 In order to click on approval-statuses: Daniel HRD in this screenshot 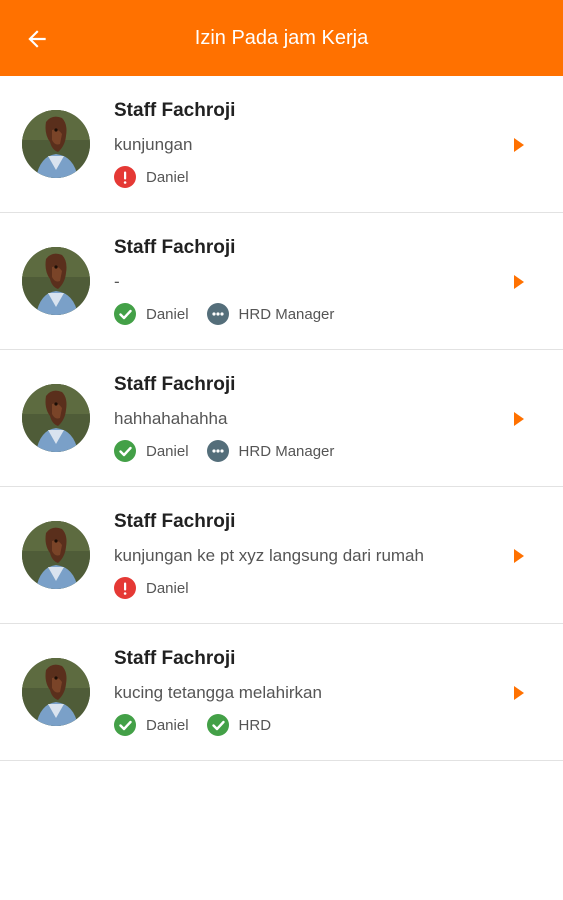, I will do `click(308, 725)`.